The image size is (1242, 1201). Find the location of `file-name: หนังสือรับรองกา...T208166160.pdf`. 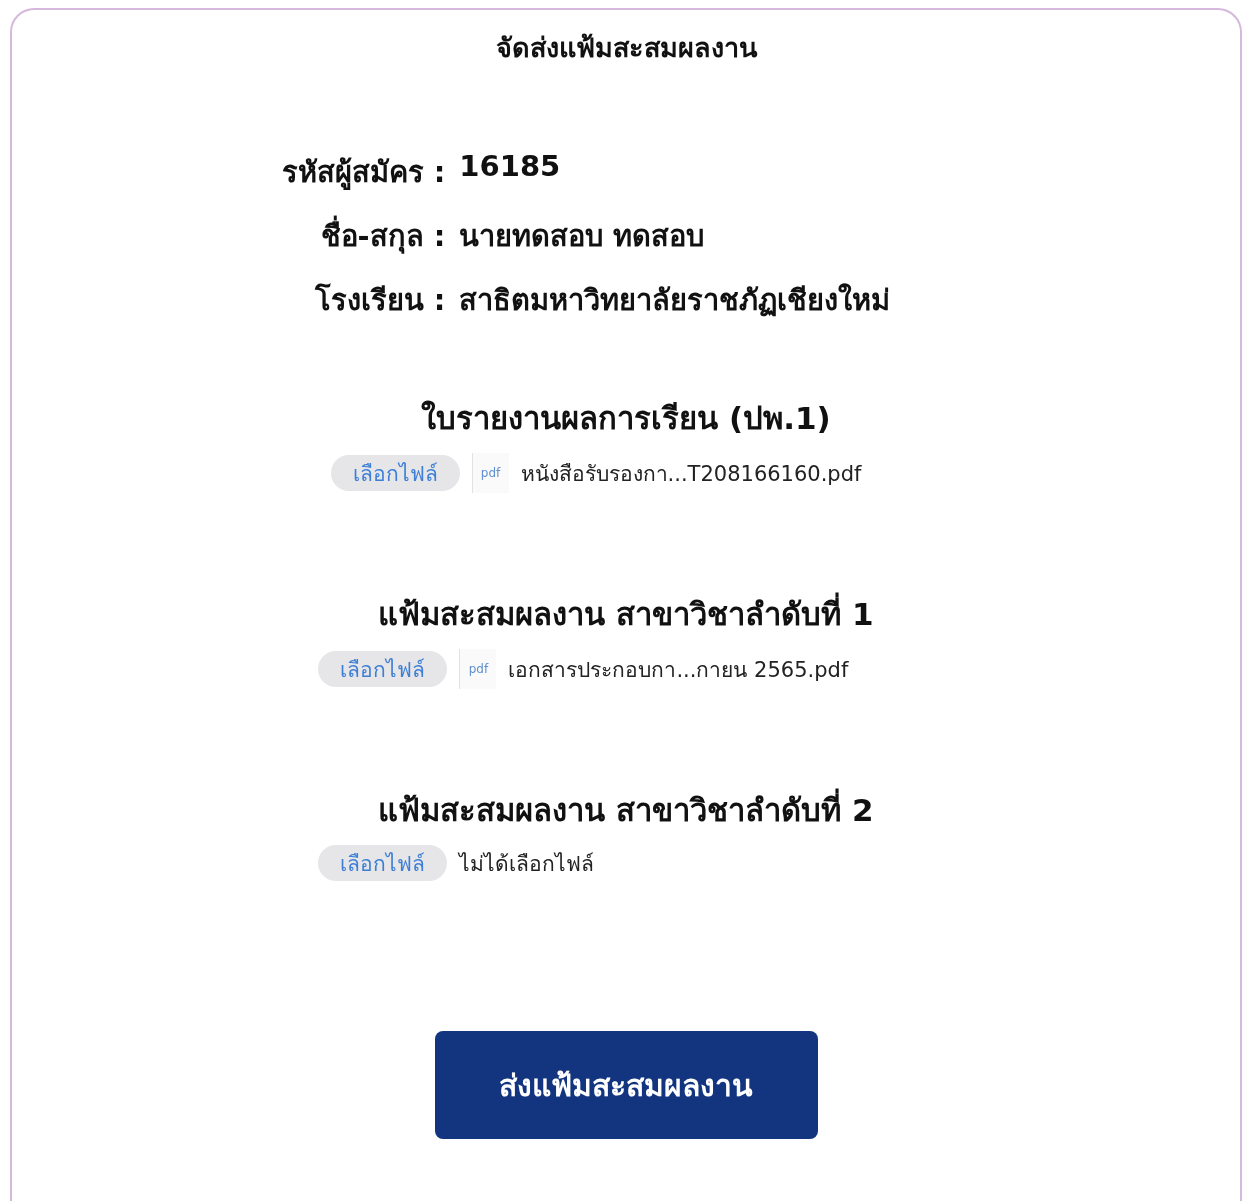

file-name: หนังสือรับรองกา...T208166160.pdf is located at coordinates (691, 474).